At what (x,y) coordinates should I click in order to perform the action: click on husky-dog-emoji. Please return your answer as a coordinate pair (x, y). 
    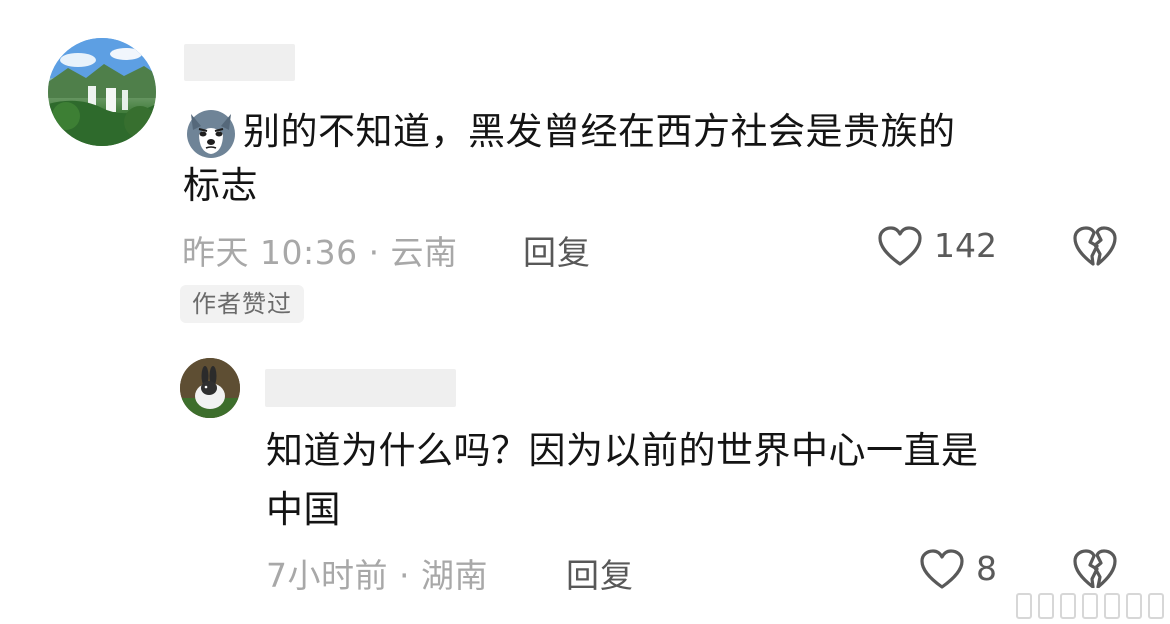
    Looking at the image, I should click on (211, 134).